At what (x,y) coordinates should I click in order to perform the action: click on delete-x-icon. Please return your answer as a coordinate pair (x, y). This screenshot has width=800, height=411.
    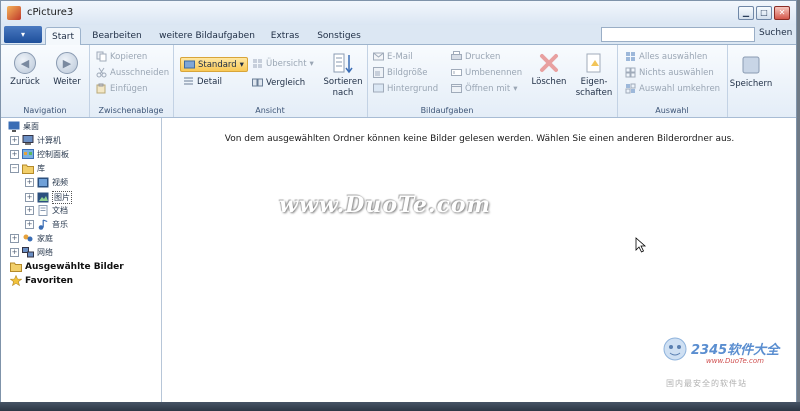
    Looking at the image, I should click on (549, 63).